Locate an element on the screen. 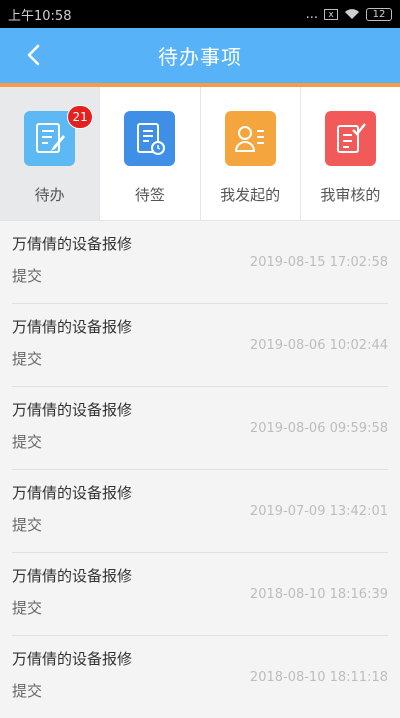 Image resolution: width=400 pixels, height=718 pixels. tab-pending-tile: 21 is located at coordinates (59, 135).